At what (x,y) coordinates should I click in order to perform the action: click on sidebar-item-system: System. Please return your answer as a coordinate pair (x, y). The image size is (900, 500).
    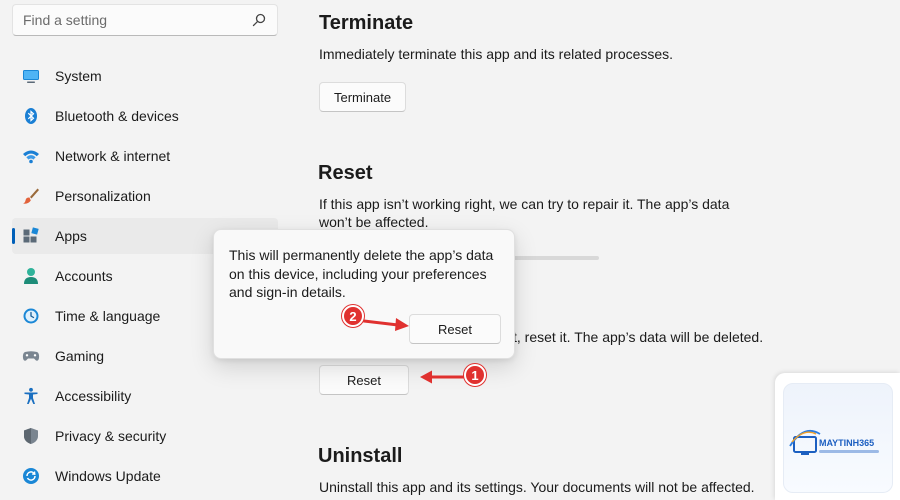
    Looking at the image, I should click on (145, 76).